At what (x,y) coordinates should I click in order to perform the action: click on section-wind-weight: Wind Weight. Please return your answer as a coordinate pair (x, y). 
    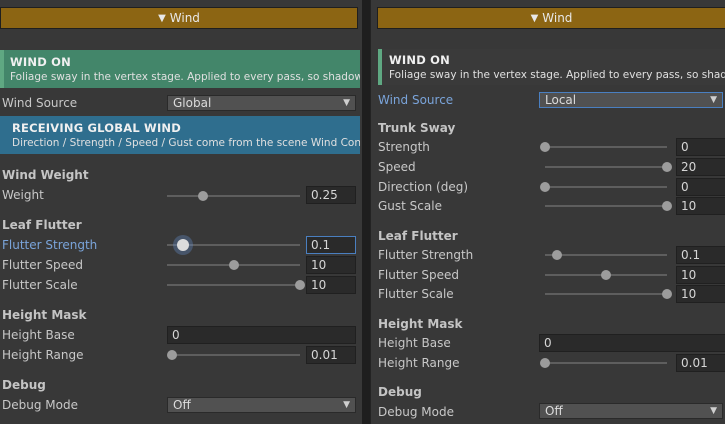
    Looking at the image, I should click on (45, 175).